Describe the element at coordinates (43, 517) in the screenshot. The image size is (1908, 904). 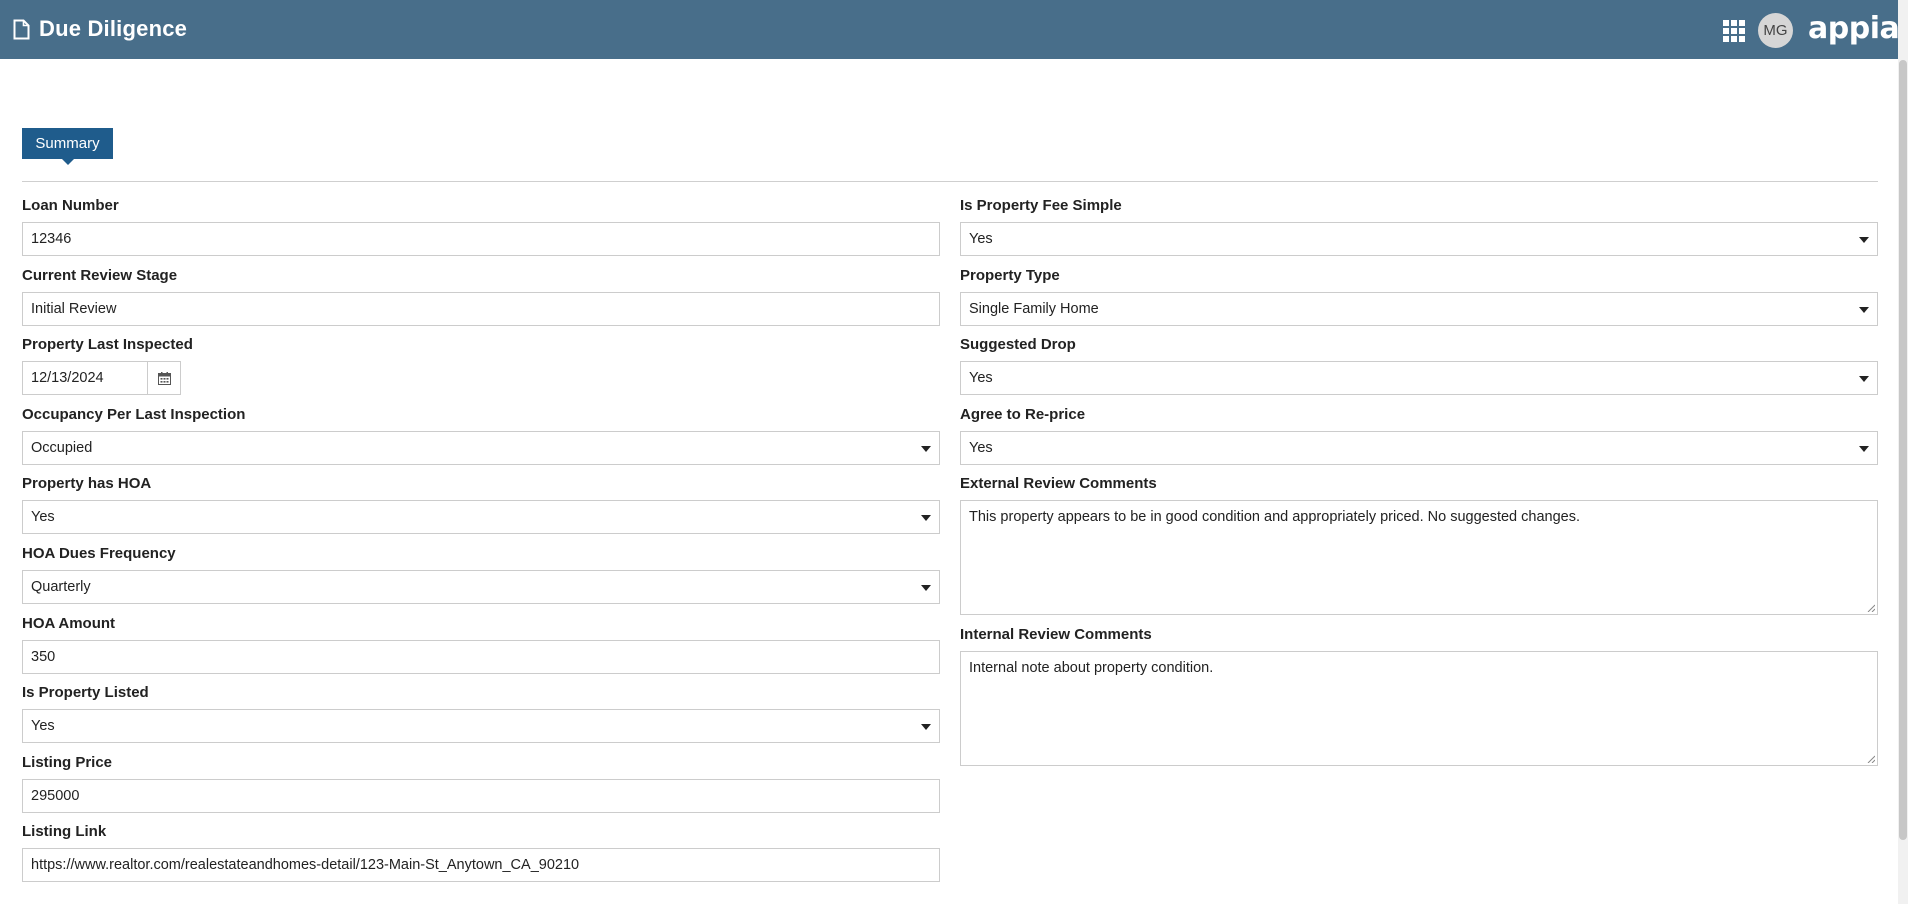
I see `property-has-hoa-value: Yes` at that location.